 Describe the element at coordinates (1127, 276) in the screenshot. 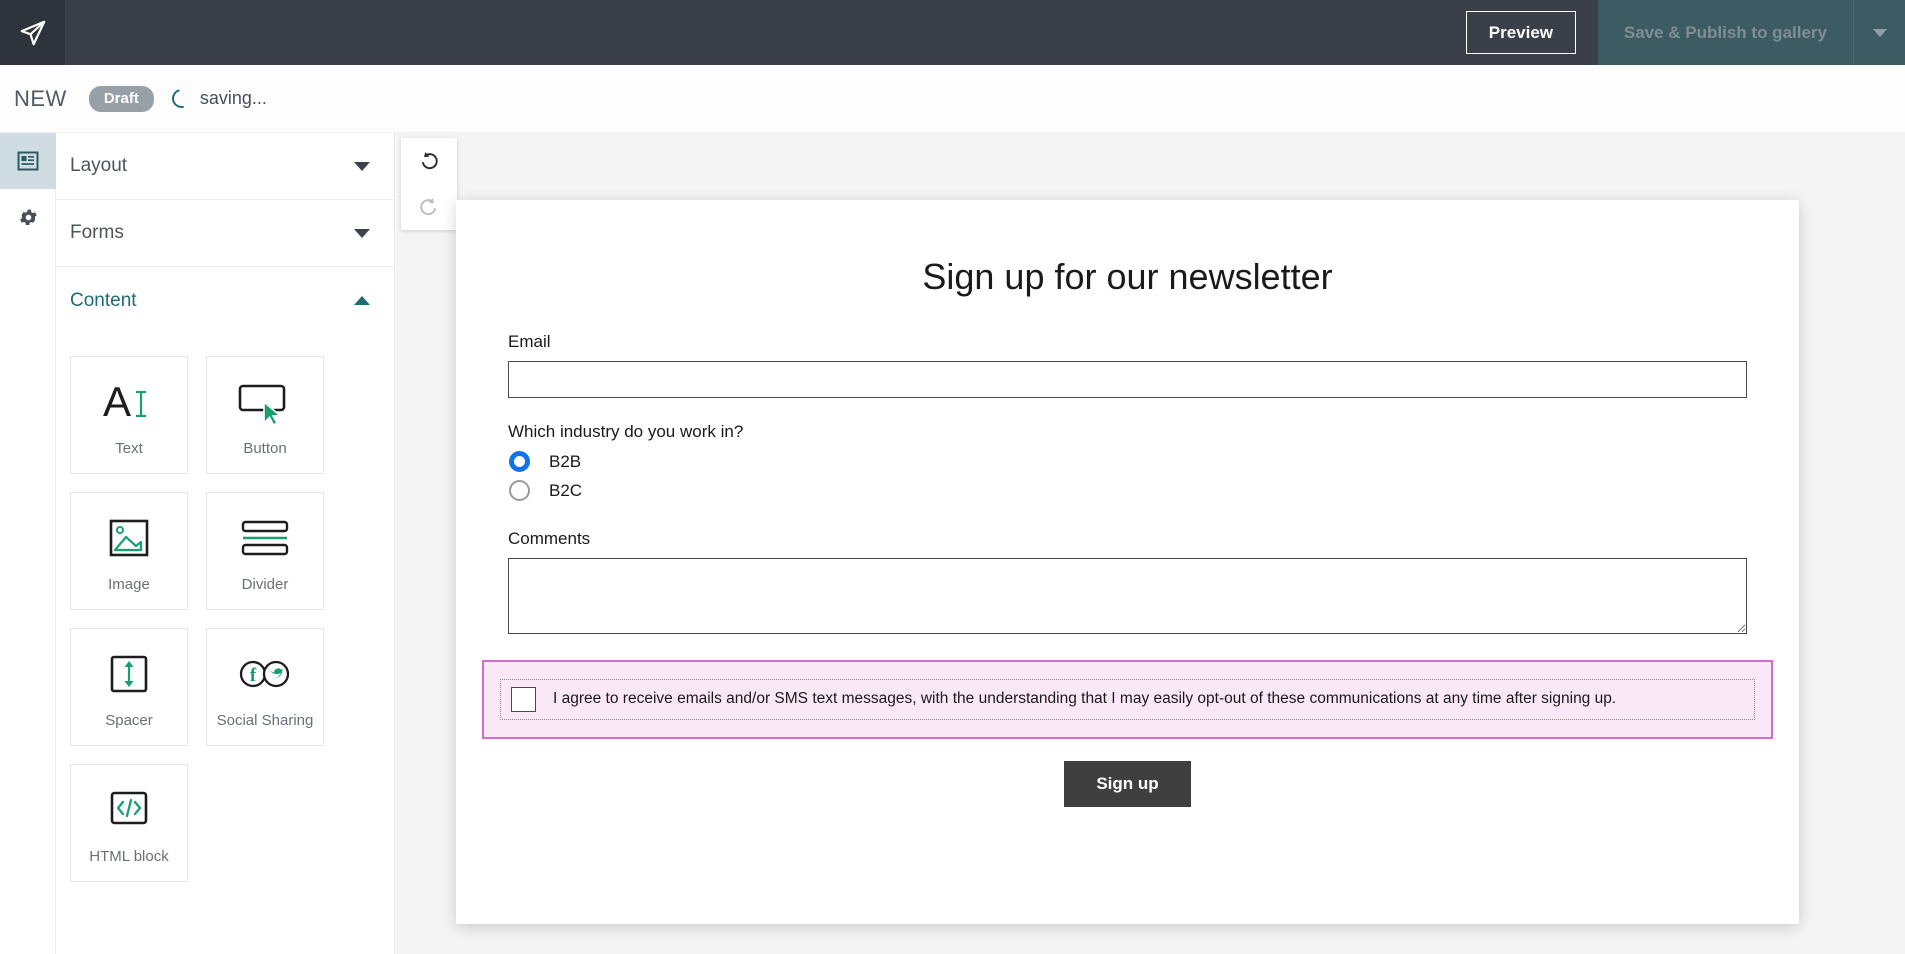

I see `newsletter-heading: Sign up for our newsletter` at that location.